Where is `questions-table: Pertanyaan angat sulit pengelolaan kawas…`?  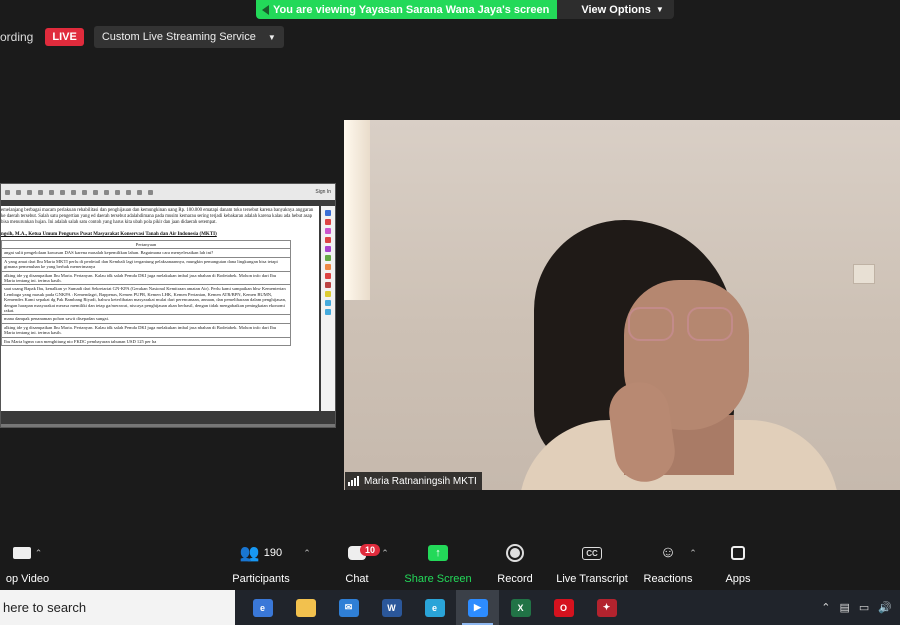 questions-table: Pertanyaan angat sulit pengelolaan kawas… is located at coordinates (146, 293).